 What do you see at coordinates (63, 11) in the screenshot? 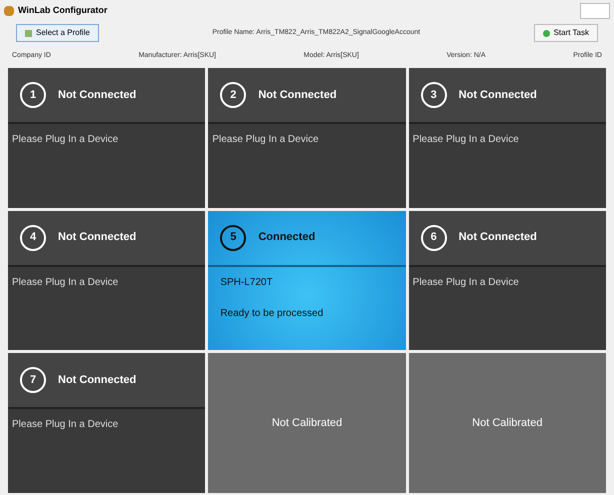
I see `window-title: WinLab Configurator` at bounding box center [63, 11].